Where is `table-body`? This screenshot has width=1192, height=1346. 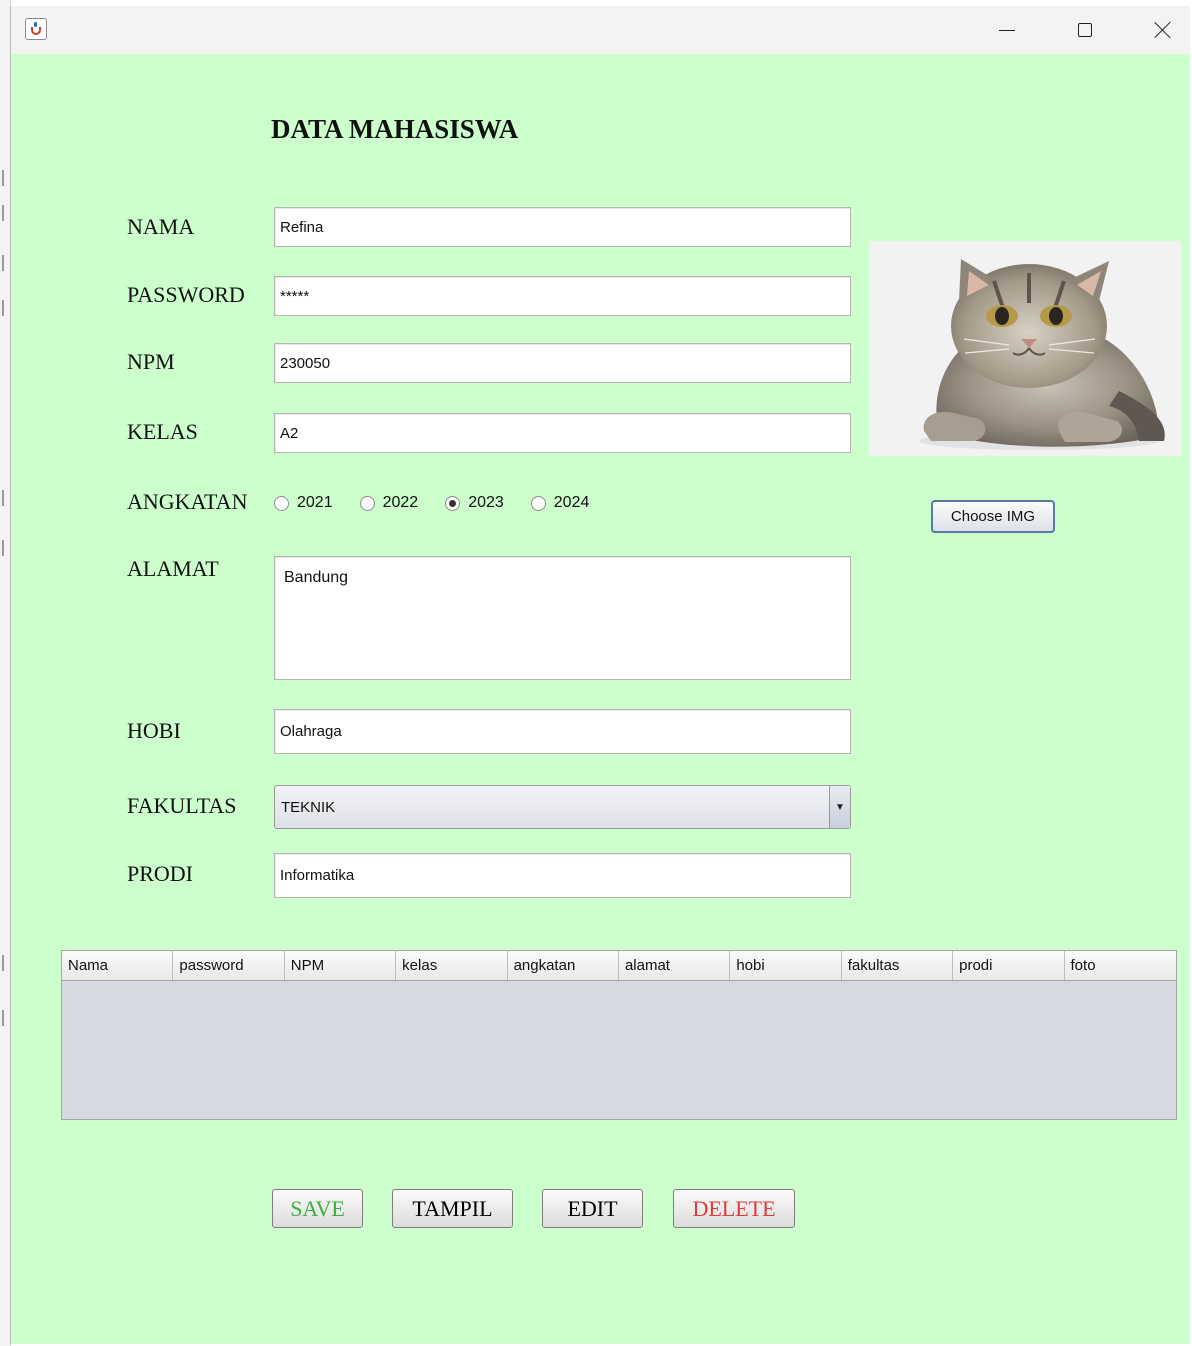 table-body is located at coordinates (619, 1050).